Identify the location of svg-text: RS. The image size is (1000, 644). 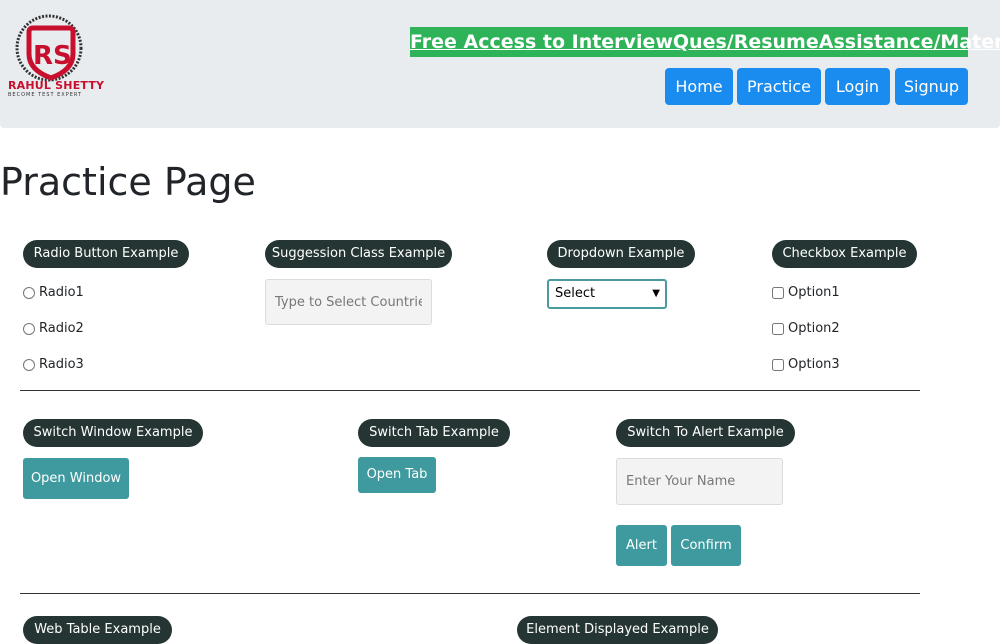
(52, 56).